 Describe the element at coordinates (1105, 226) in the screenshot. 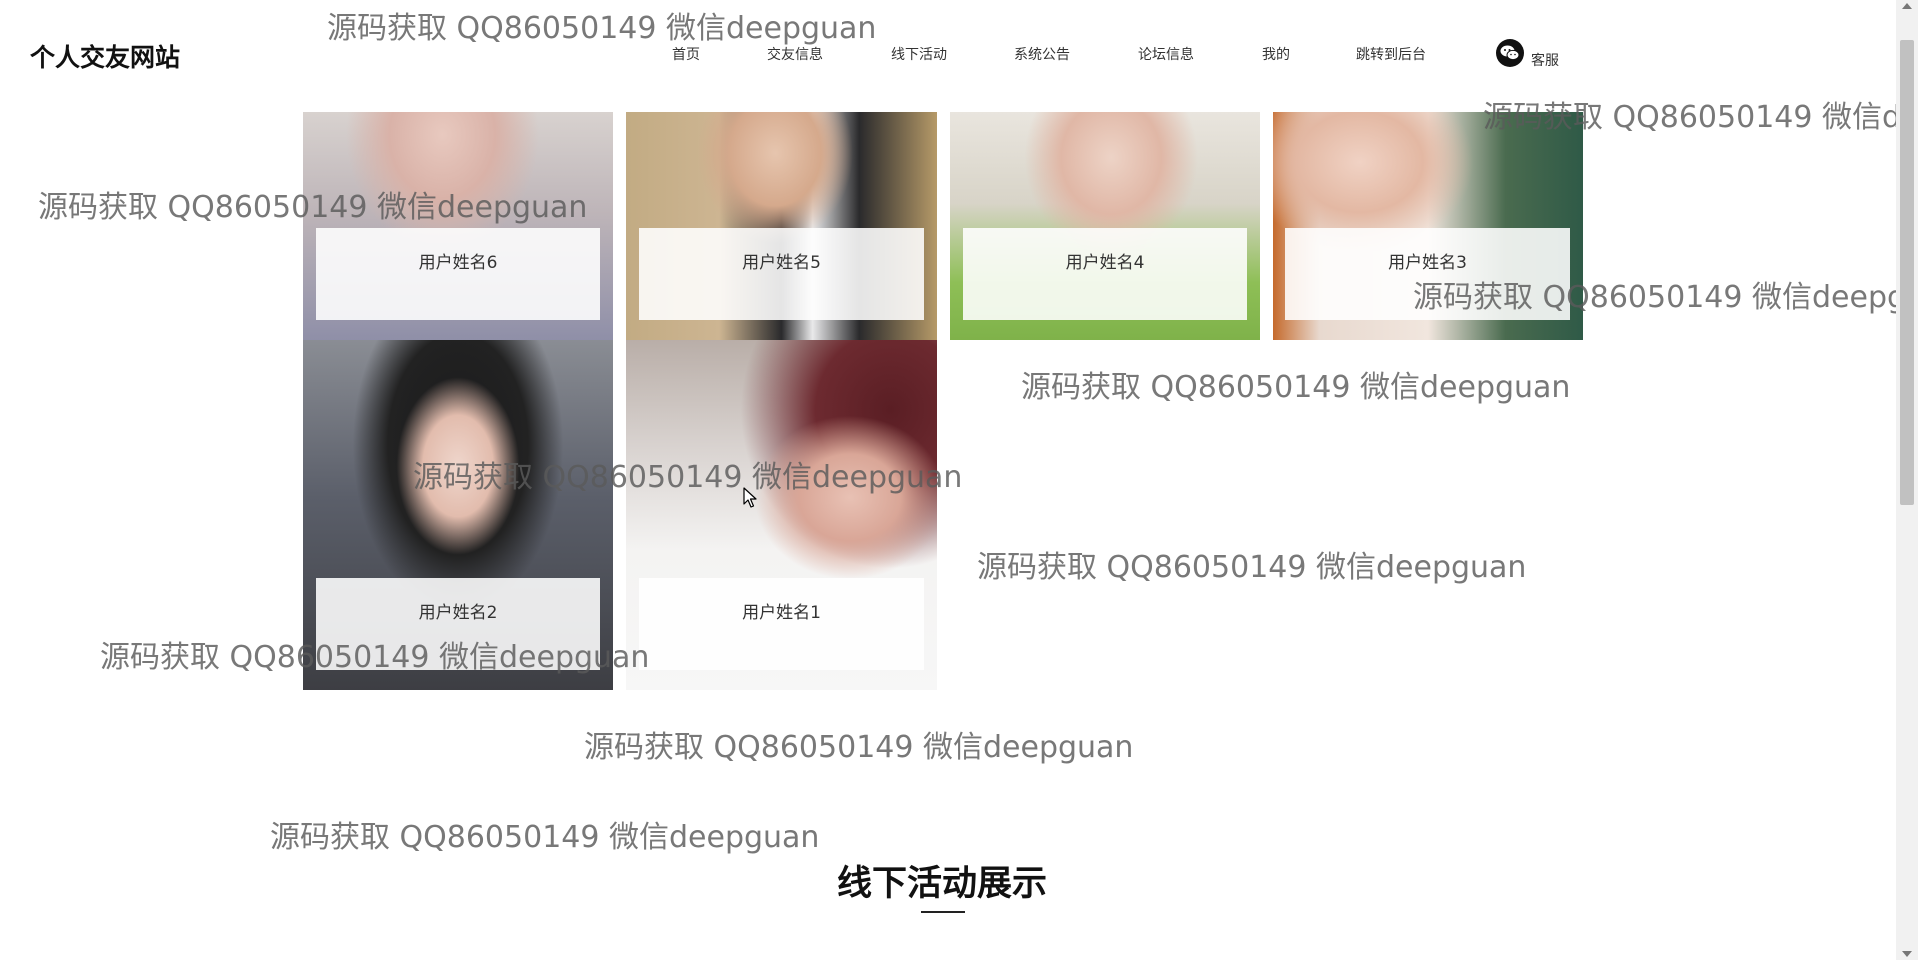

I see `user-card: 用户姓名4` at that location.